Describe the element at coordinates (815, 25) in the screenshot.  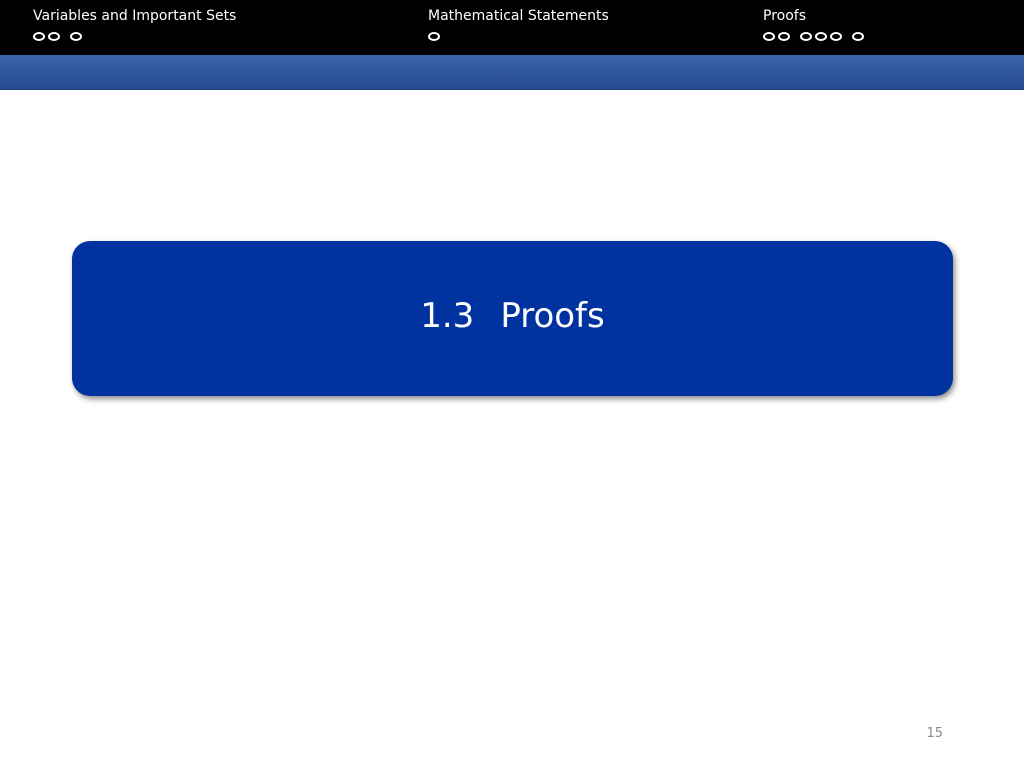
I see `nav-section-proofs: Proofs` at that location.